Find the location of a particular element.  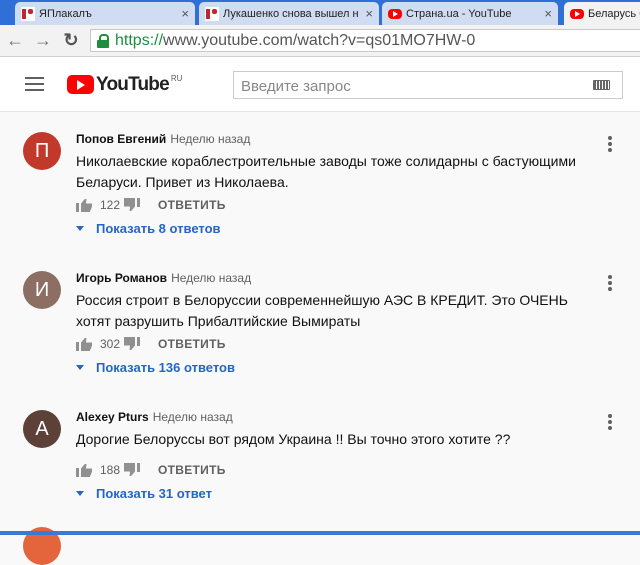

comment-actions: 122 ОТВЕТИТЬ is located at coordinates (151, 205).